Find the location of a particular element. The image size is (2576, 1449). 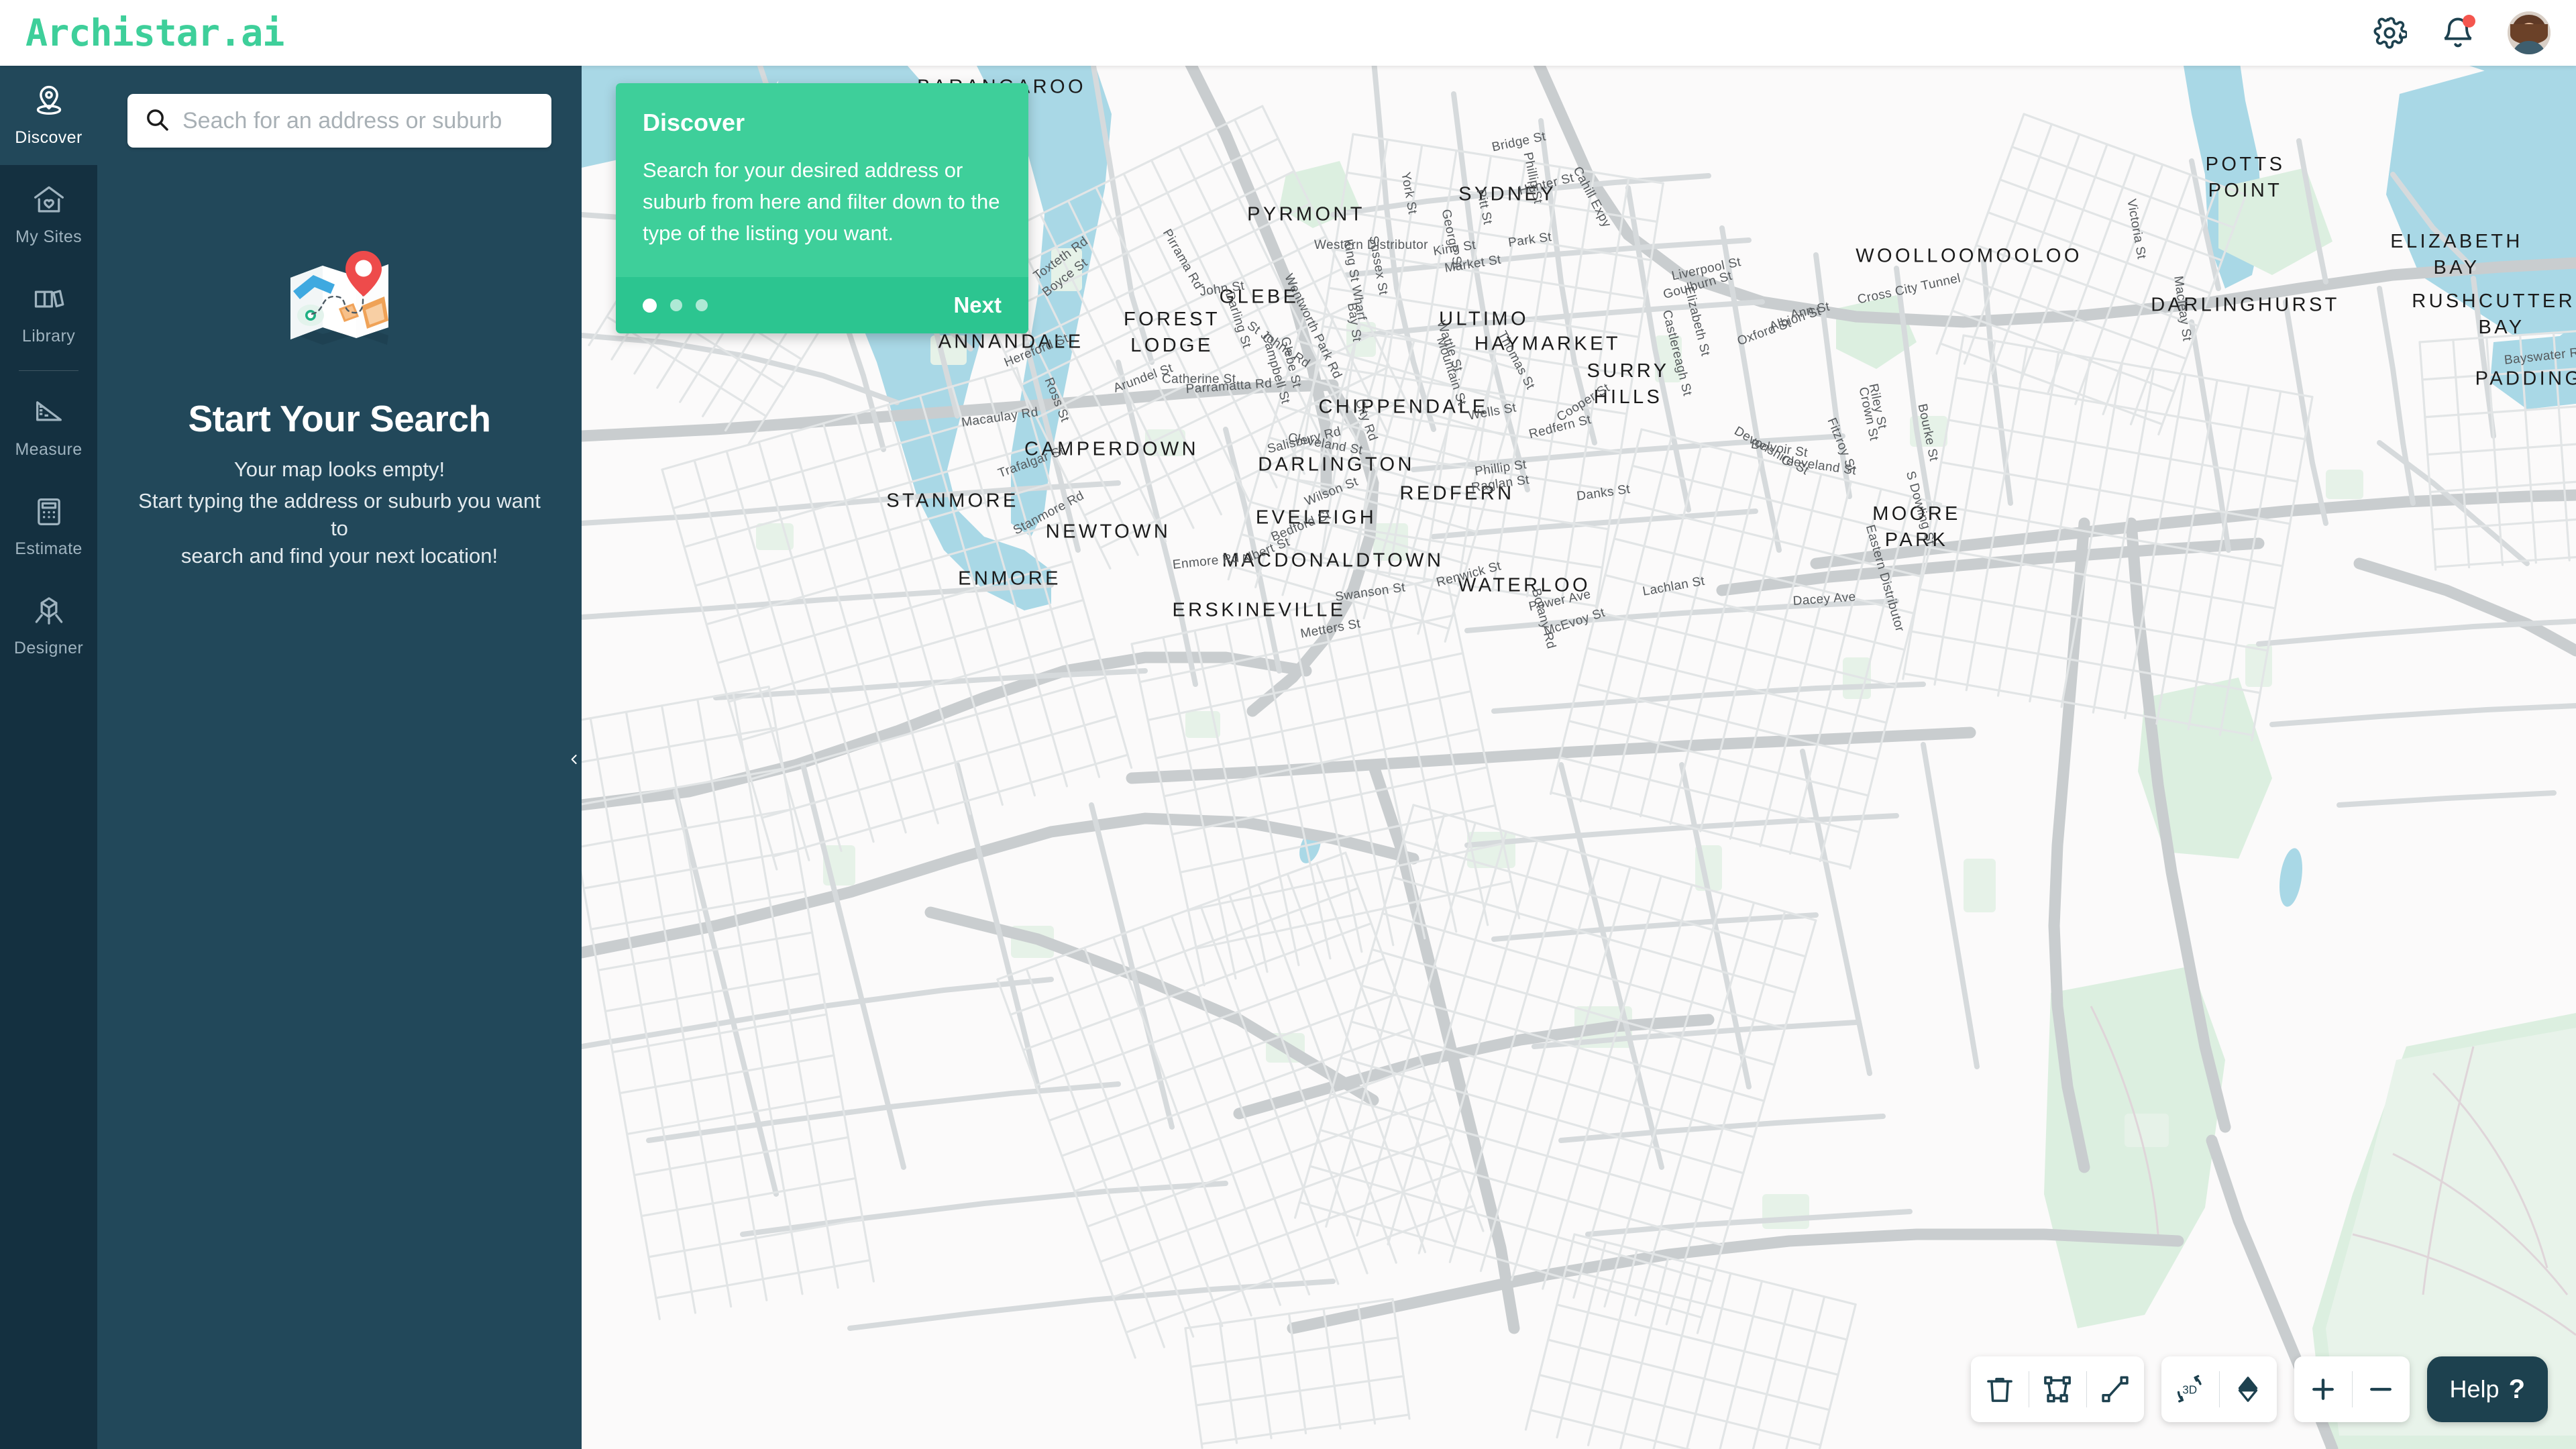

three-d-toggle-icon: 3D is located at coordinates (2190, 1389).